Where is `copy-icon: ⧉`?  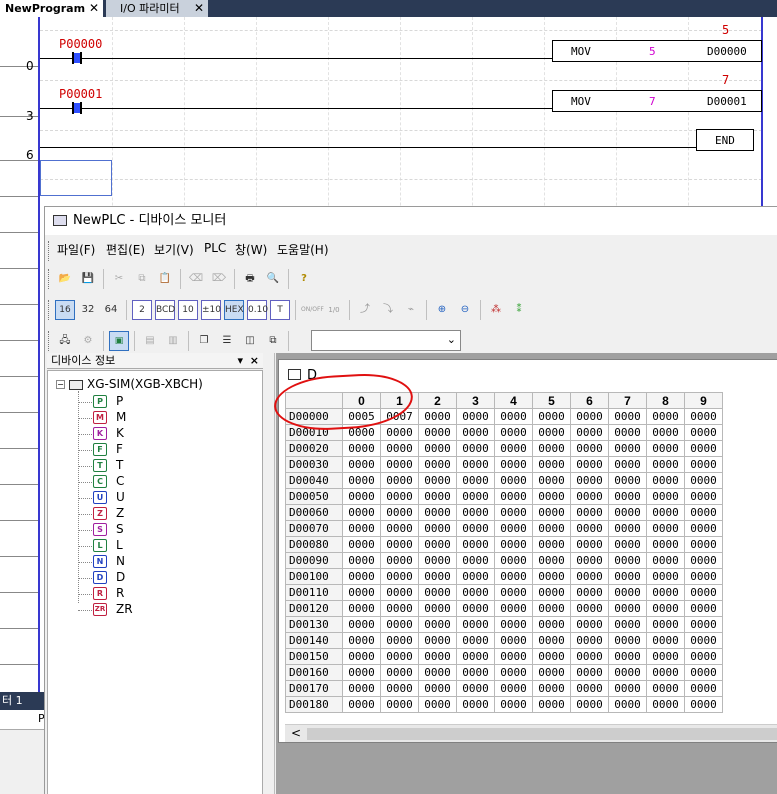
copy-icon: ⧉ is located at coordinates (142, 279).